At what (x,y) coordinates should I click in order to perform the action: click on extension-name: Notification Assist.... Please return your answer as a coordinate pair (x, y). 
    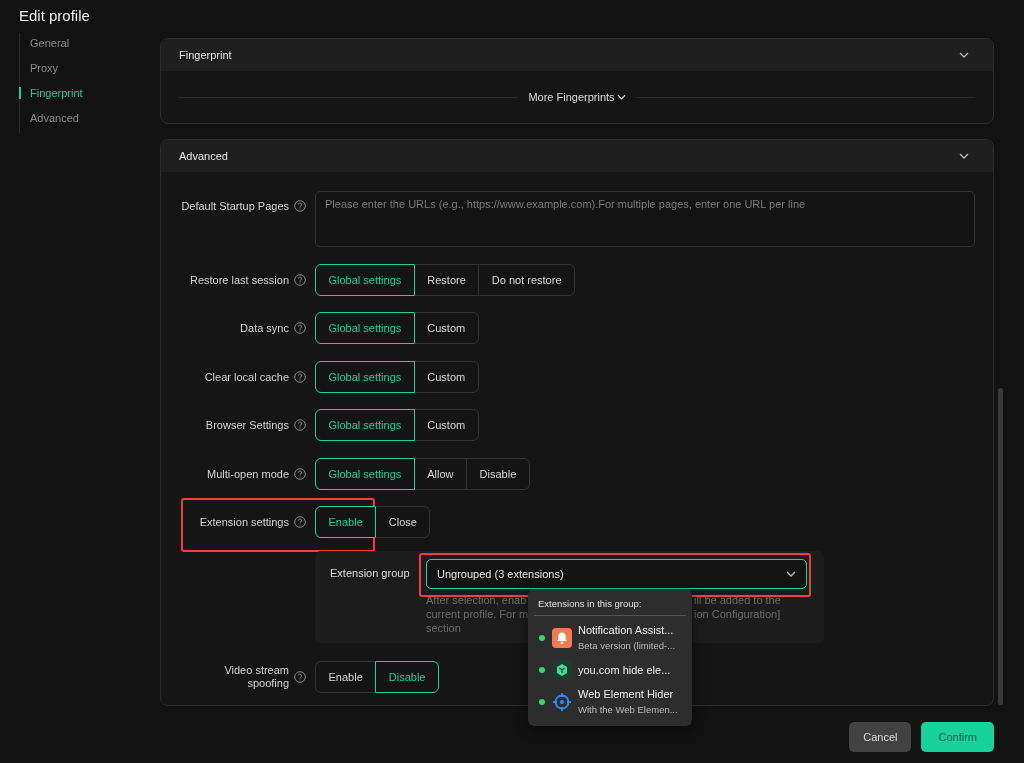
    Looking at the image, I should click on (626, 629).